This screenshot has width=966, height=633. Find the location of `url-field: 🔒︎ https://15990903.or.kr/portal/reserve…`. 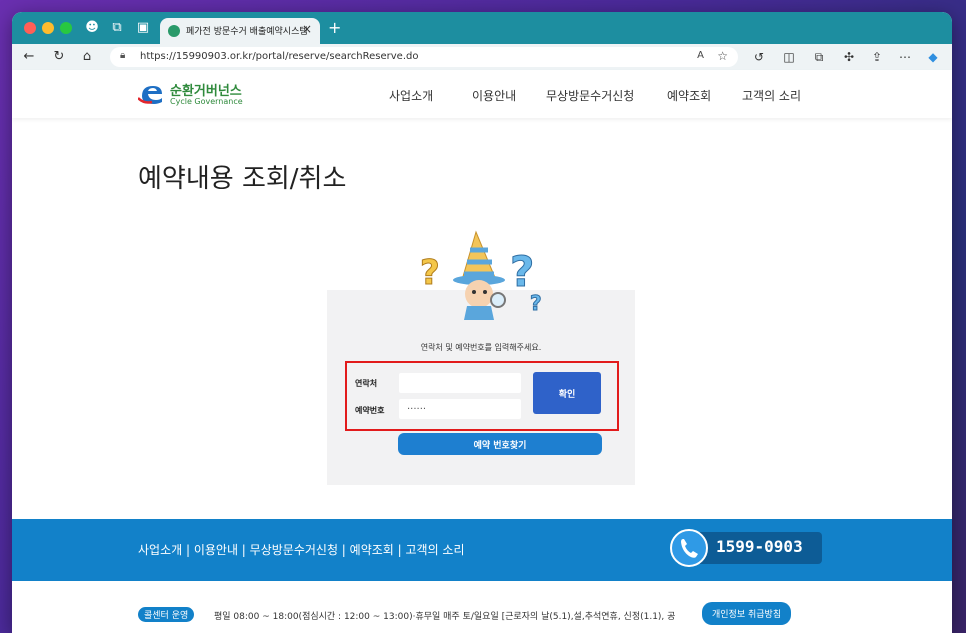

url-field: 🔒︎ https://15990903.or.kr/portal/reserve… is located at coordinates (424, 57).